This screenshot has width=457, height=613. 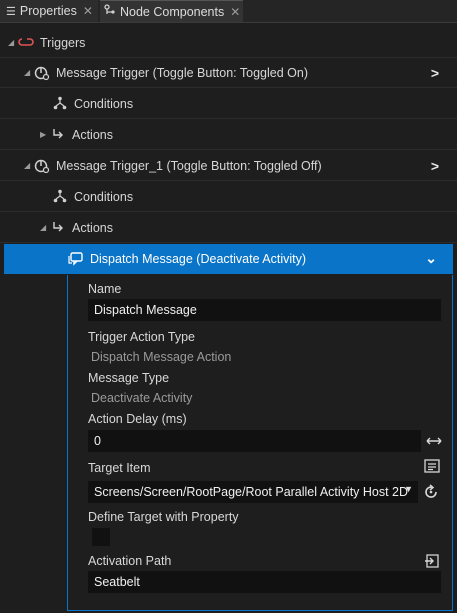 I want to click on tree-item-actions: ▶ Actions, so click(x=228, y=135).